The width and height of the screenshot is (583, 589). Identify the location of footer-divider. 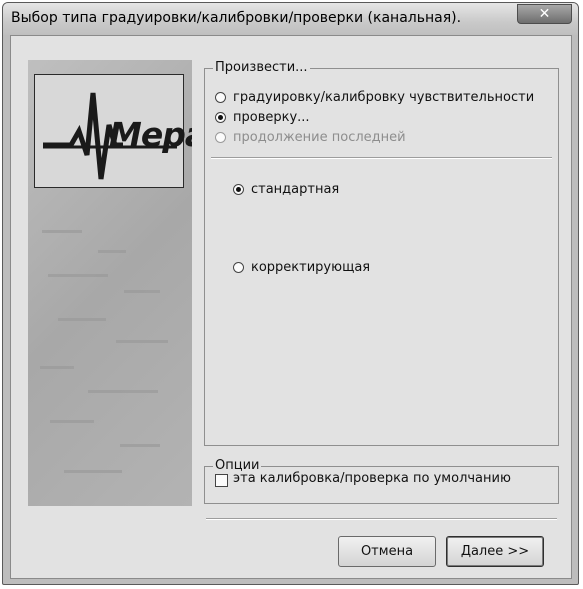
(381, 519).